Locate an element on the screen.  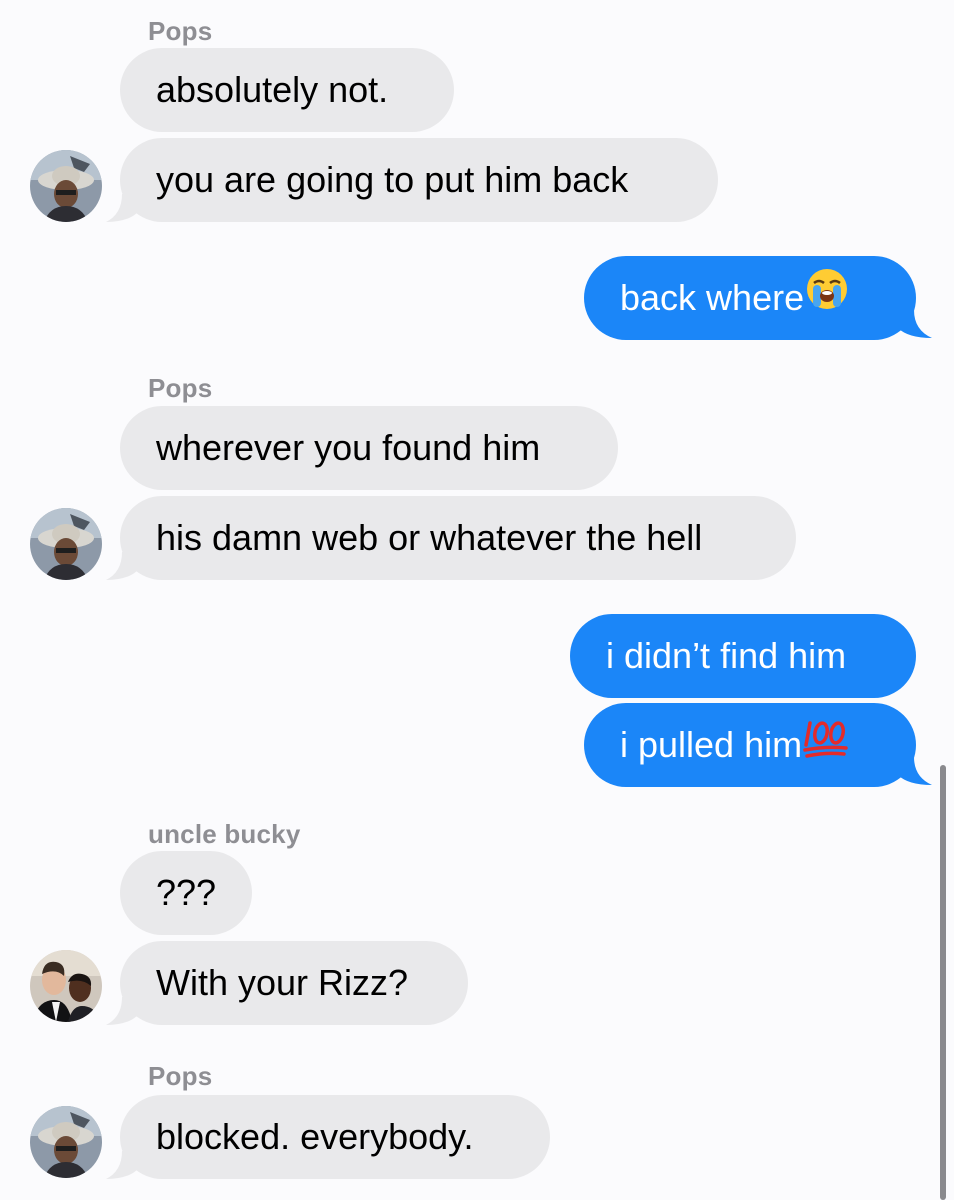
sender-name-uncle-bucky: uncle bucky is located at coordinates (224, 834).